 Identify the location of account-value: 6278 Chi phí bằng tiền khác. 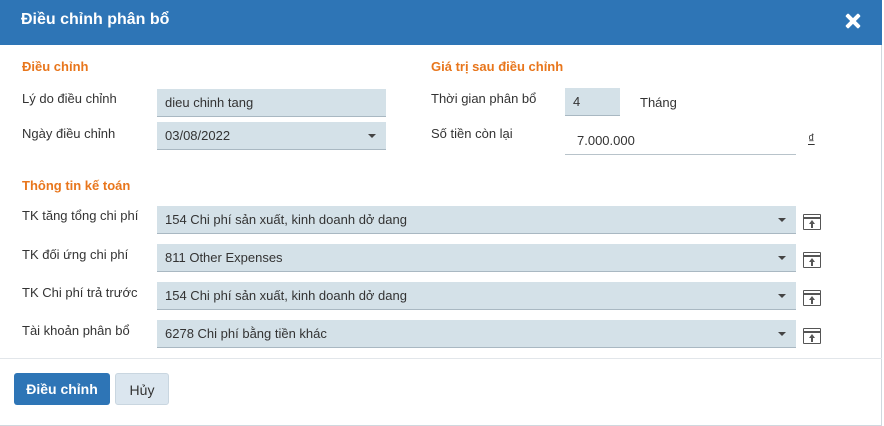
(246, 333).